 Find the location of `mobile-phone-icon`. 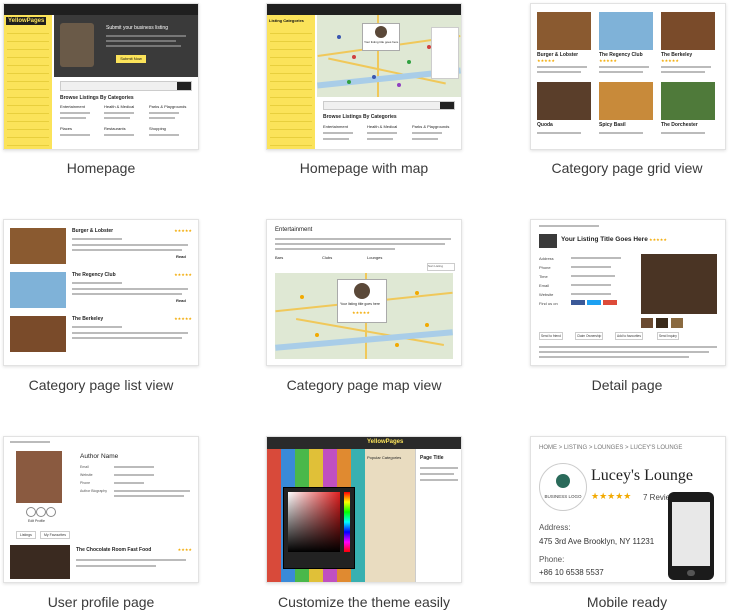

mobile-phone-icon is located at coordinates (691, 536).